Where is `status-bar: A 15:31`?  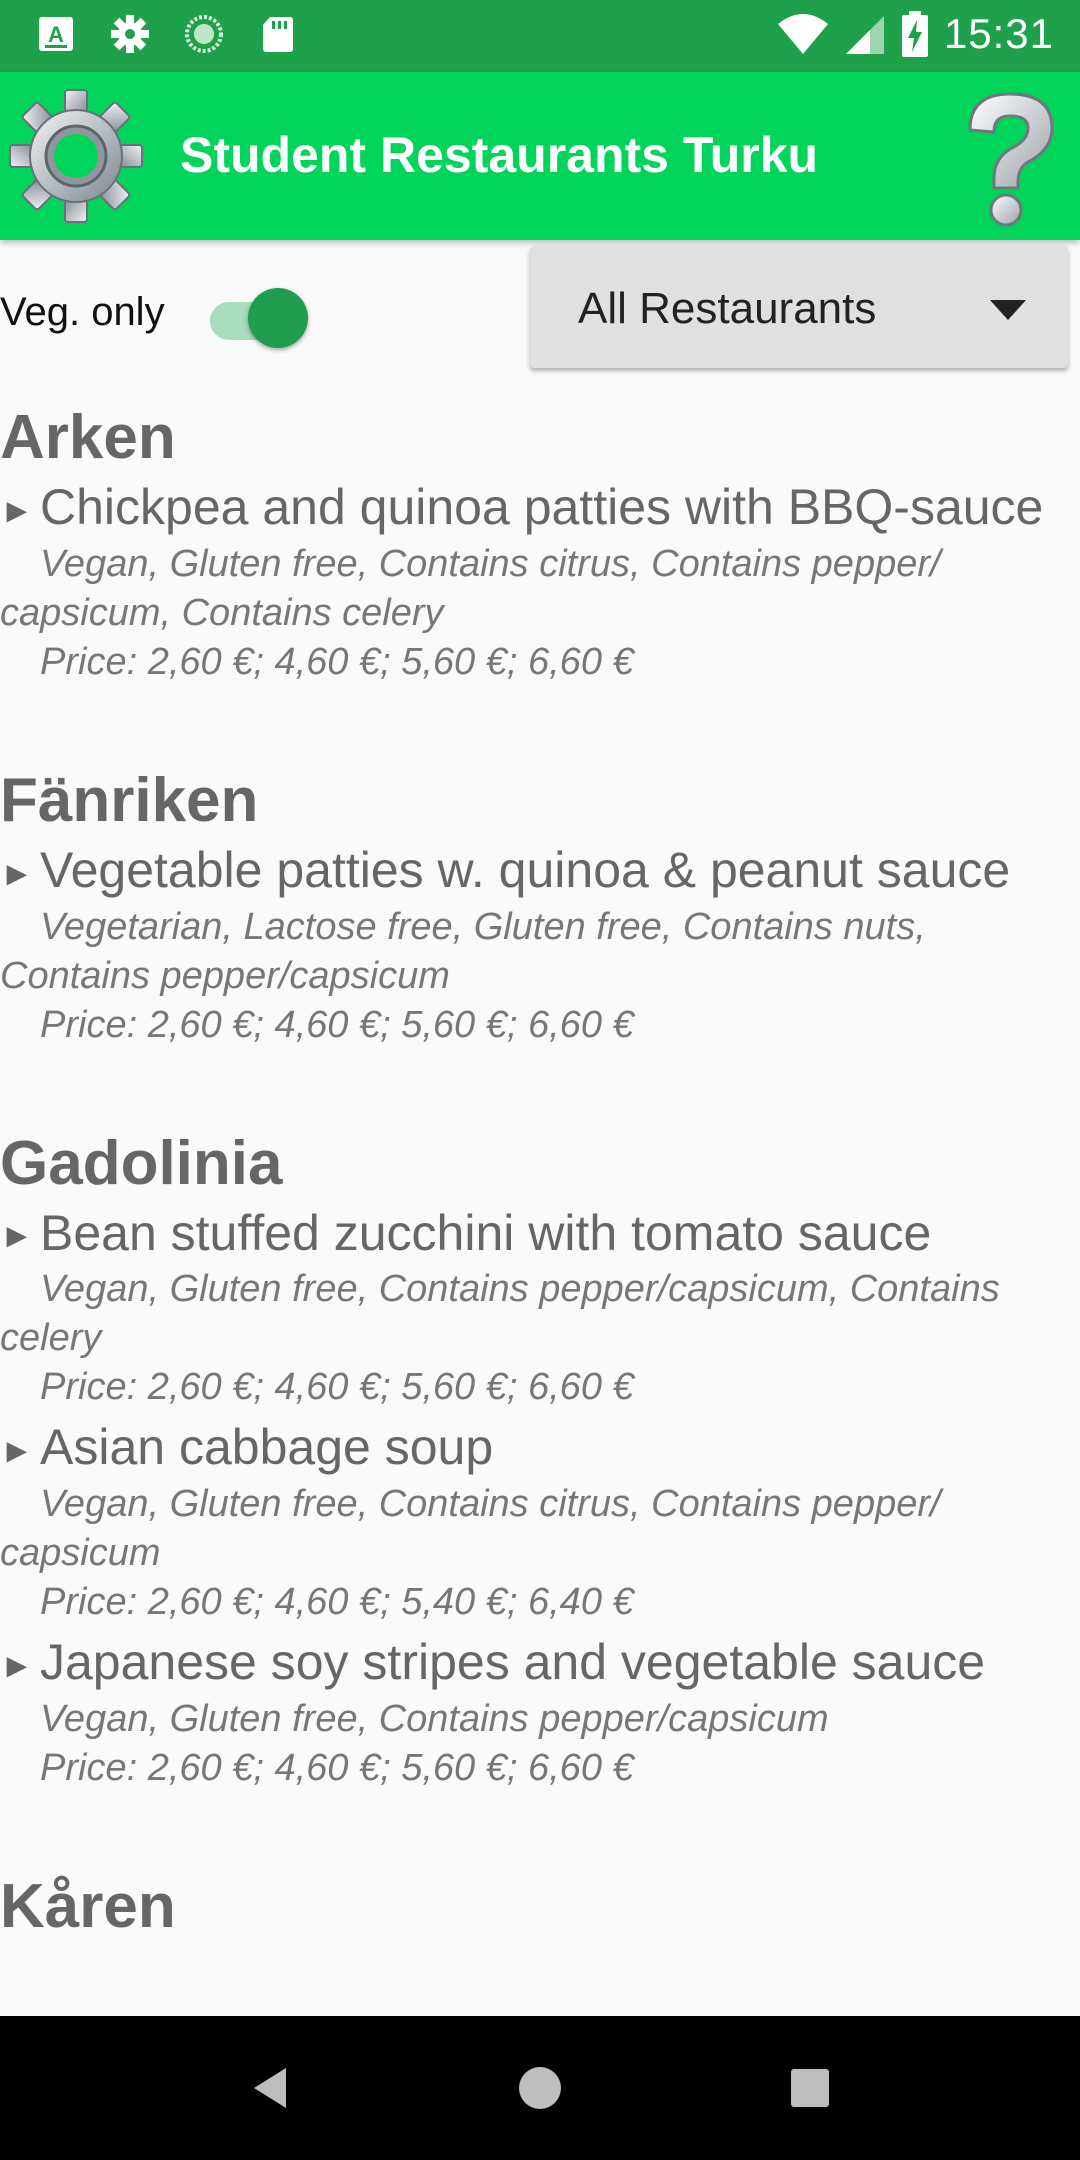 status-bar: A 15:31 is located at coordinates (540, 36).